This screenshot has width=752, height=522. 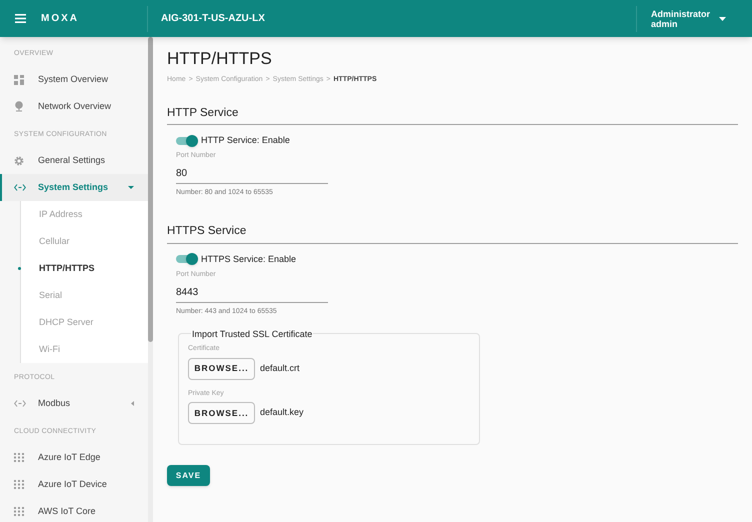 What do you see at coordinates (282, 413) in the screenshot?
I see `file-name: default.key` at bounding box center [282, 413].